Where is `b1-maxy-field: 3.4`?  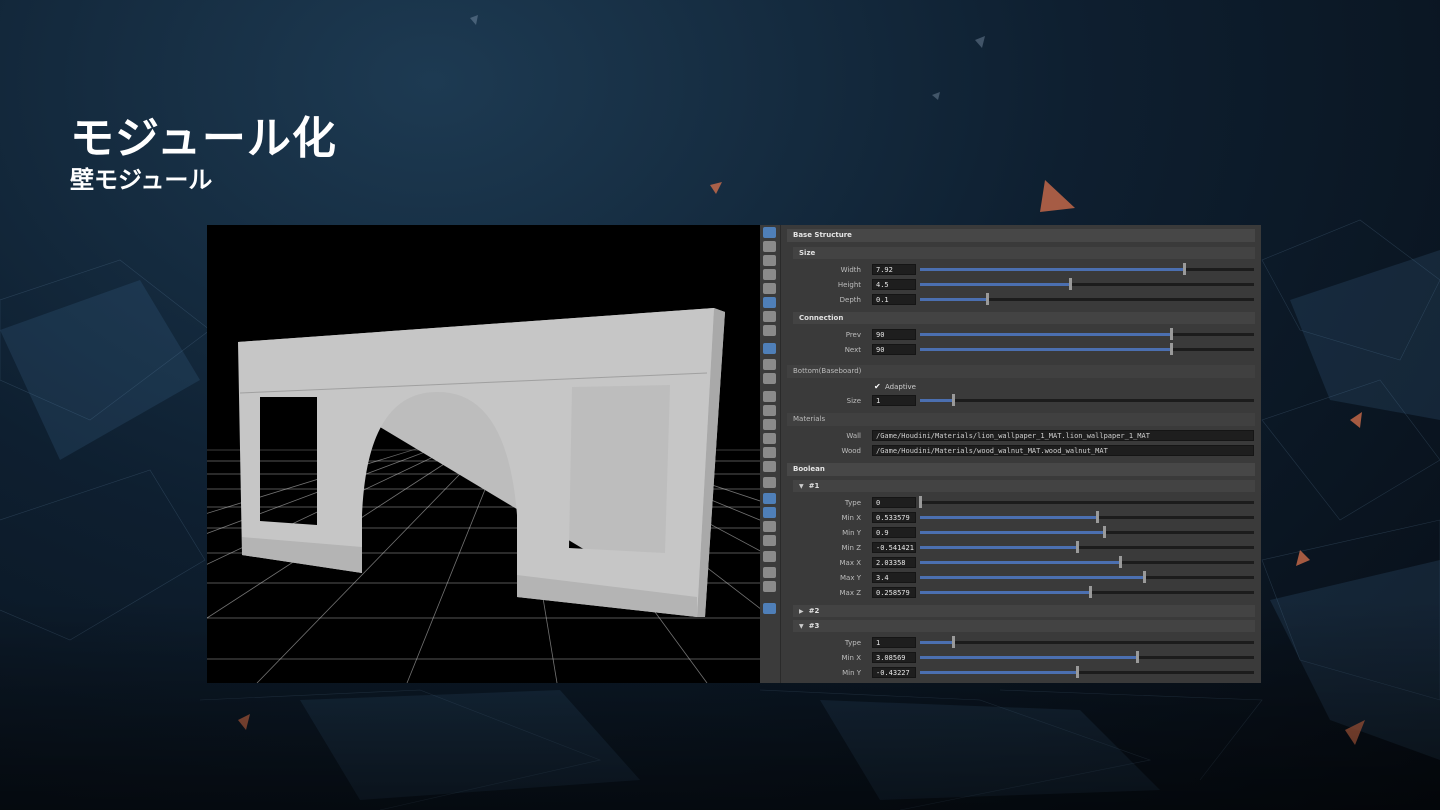
b1-maxy-field: 3.4 is located at coordinates (894, 577).